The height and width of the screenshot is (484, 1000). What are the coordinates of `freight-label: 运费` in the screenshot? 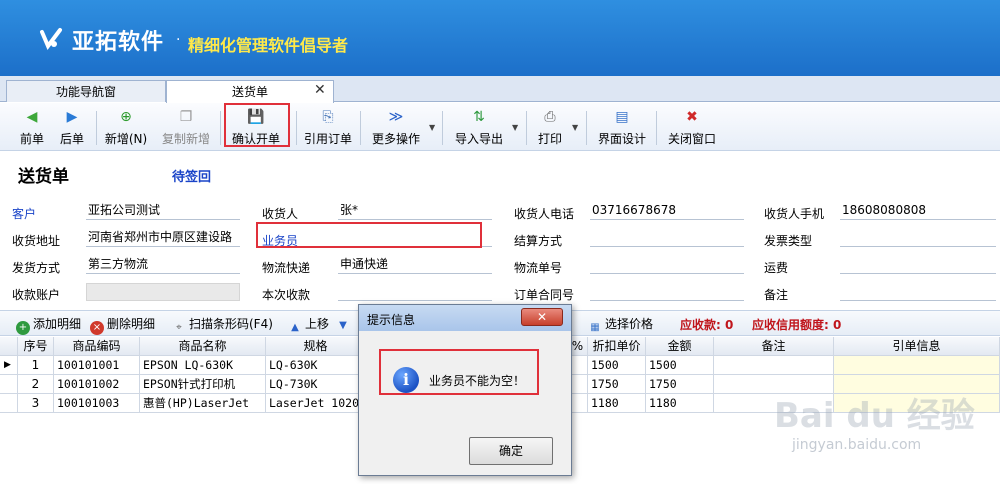 It's located at (776, 268).